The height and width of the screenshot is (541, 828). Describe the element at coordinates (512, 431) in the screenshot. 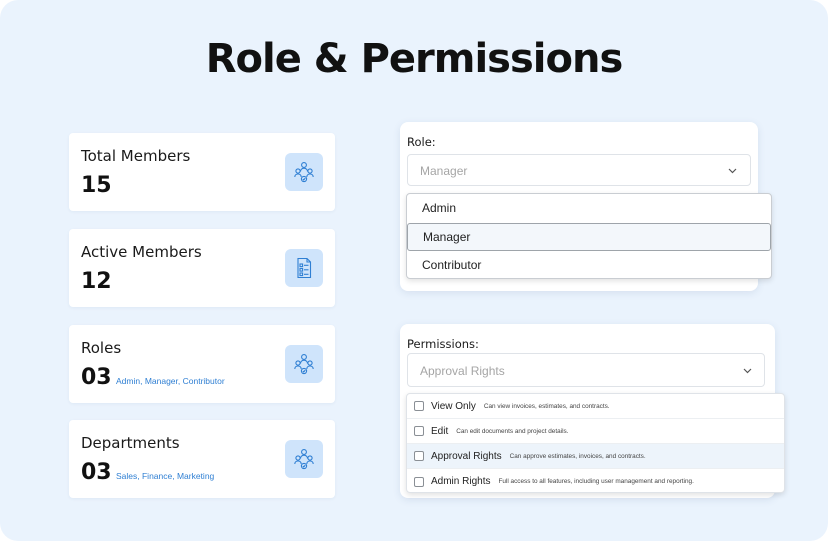

I see `permission-description: Can edit documents and project details.` at that location.